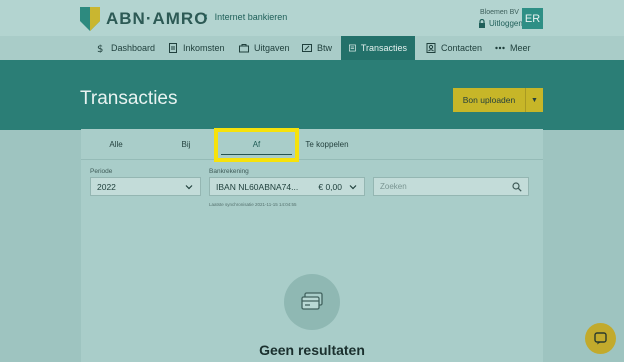 Image resolution: width=624 pixels, height=362 pixels. What do you see at coordinates (186, 144) in the screenshot?
I see `tab-bij: Bij` at bounding box center [186, 144].